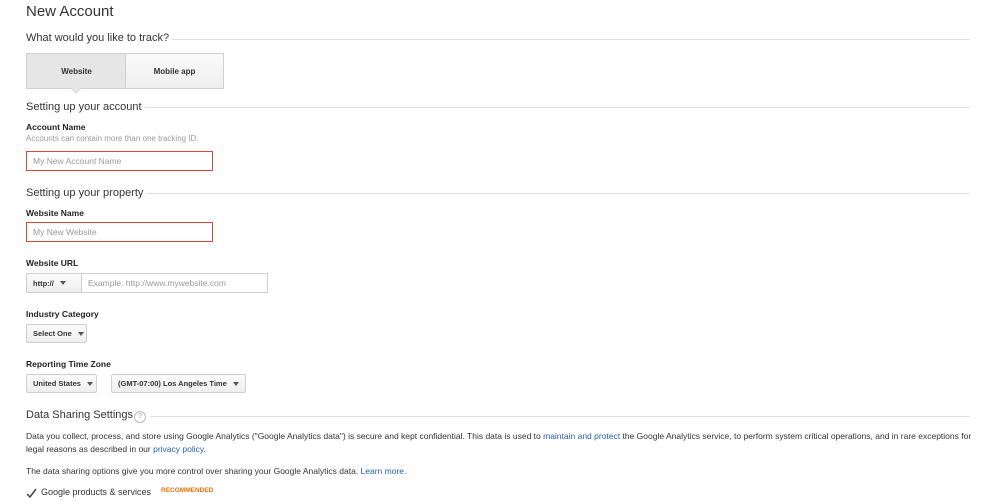  I want to click on account-section-heading: Setting up your account, so click(84, 107).